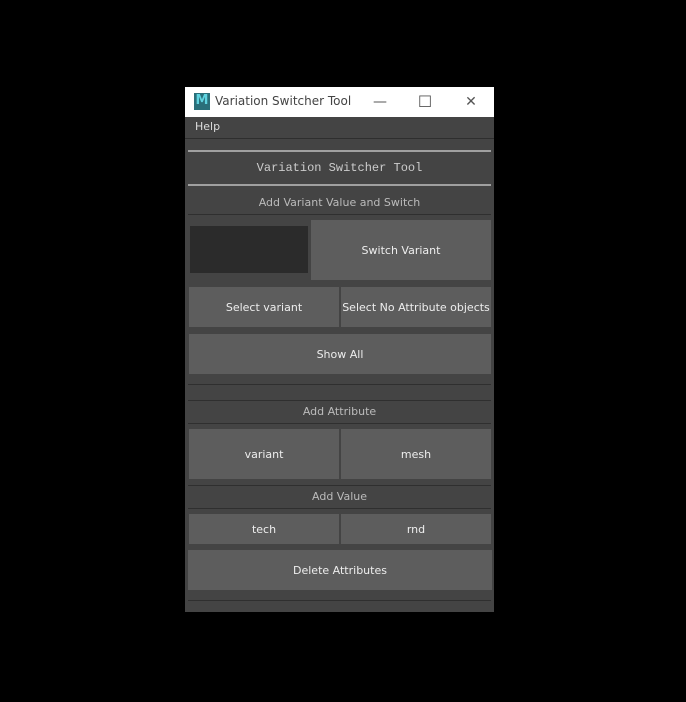 The height and width of the screenshot is (702, 686). I want to click on show-all-button: Show All, so click(340, 354).